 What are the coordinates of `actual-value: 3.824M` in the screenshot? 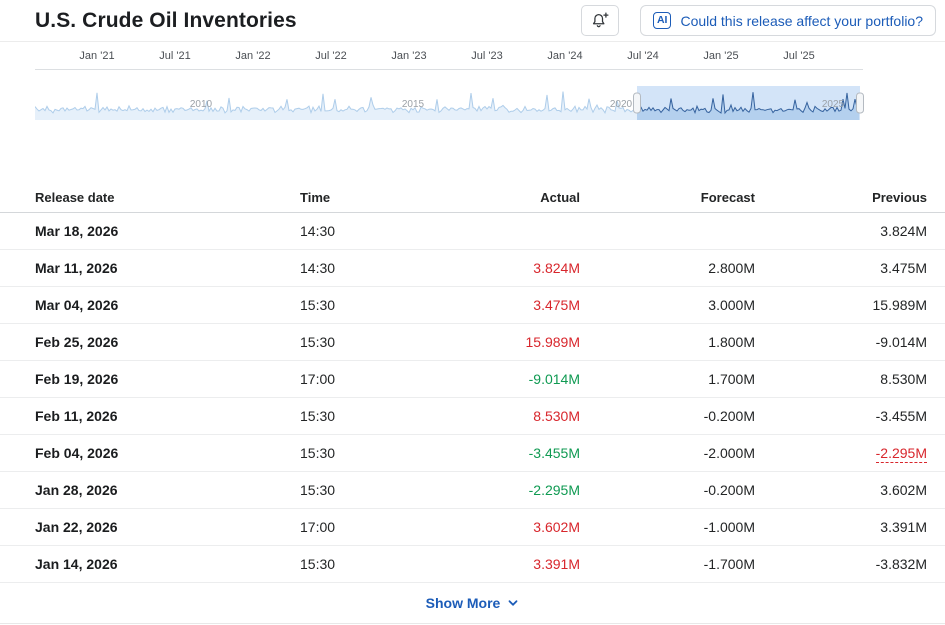 It's located at (556, 268).